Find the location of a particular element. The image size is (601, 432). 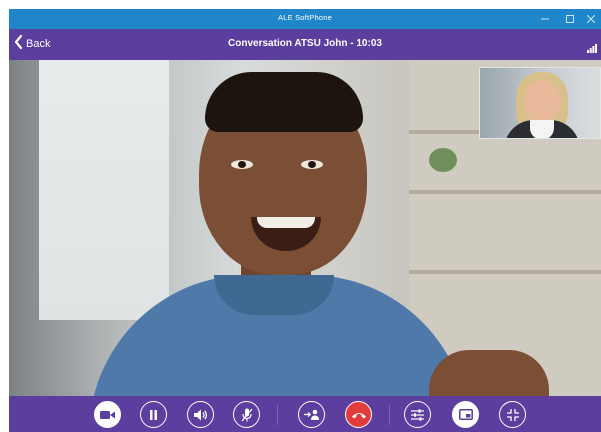

video-button is located at coordinates (107, 414).